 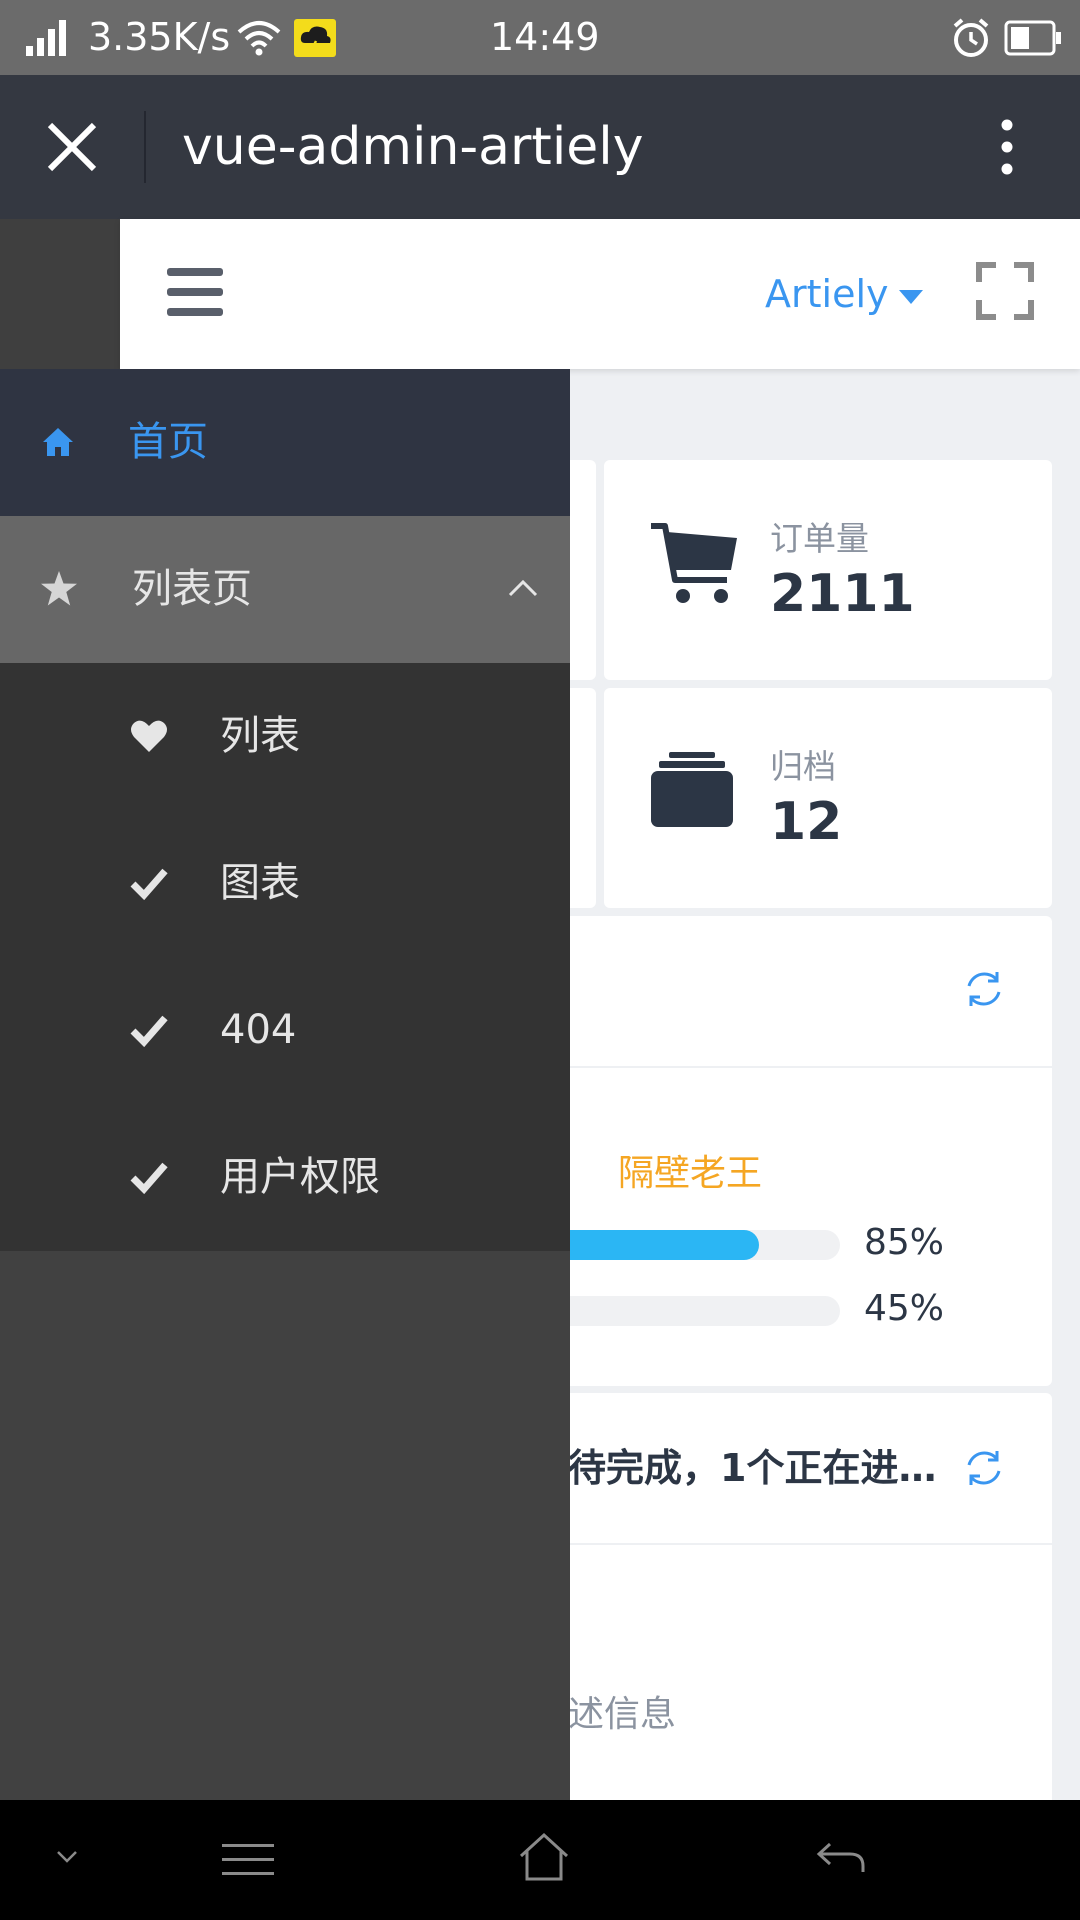 What do you see at coordinates (58, 442) in the screenshot?
I see `home-icon` at bounding box center [58, 442].